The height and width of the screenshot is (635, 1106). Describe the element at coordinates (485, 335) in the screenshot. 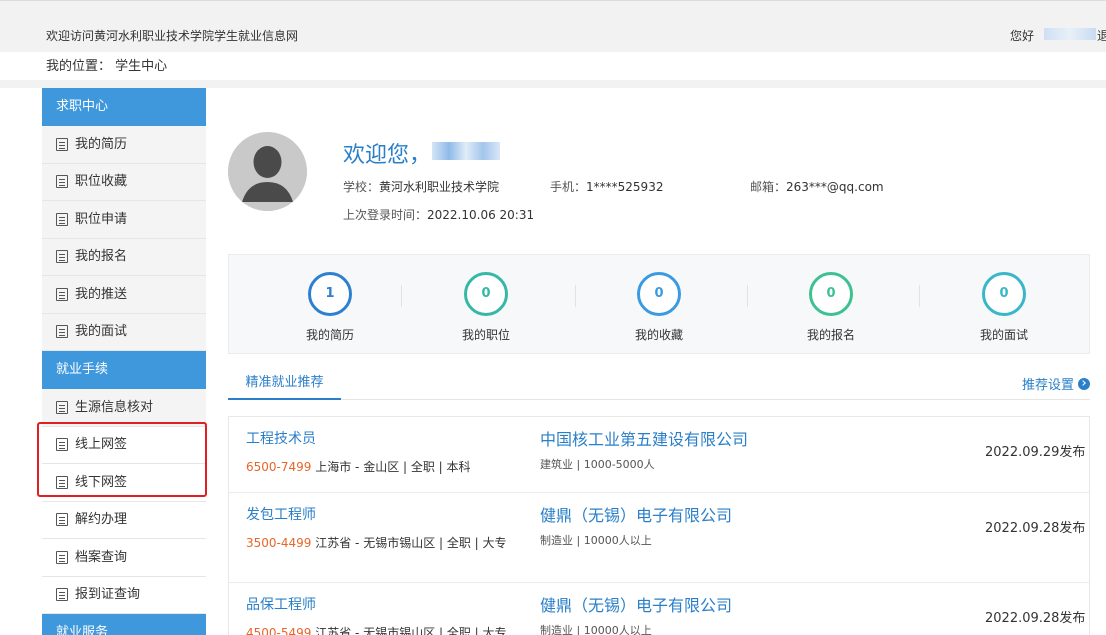

I see `stat-label: 我的职位` at that location.